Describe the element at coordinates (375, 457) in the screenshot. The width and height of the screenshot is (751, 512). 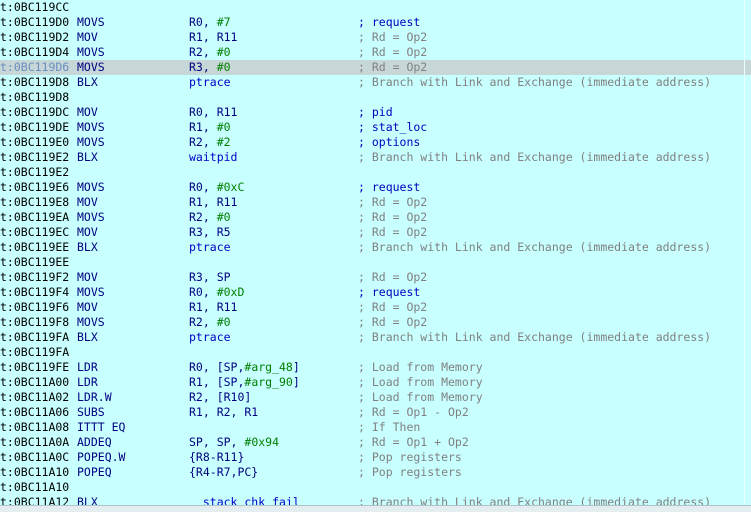
I see `listing-row: t:0BC11A0C POPEQ.W {R8-R11} ; Pop registers` at that location.